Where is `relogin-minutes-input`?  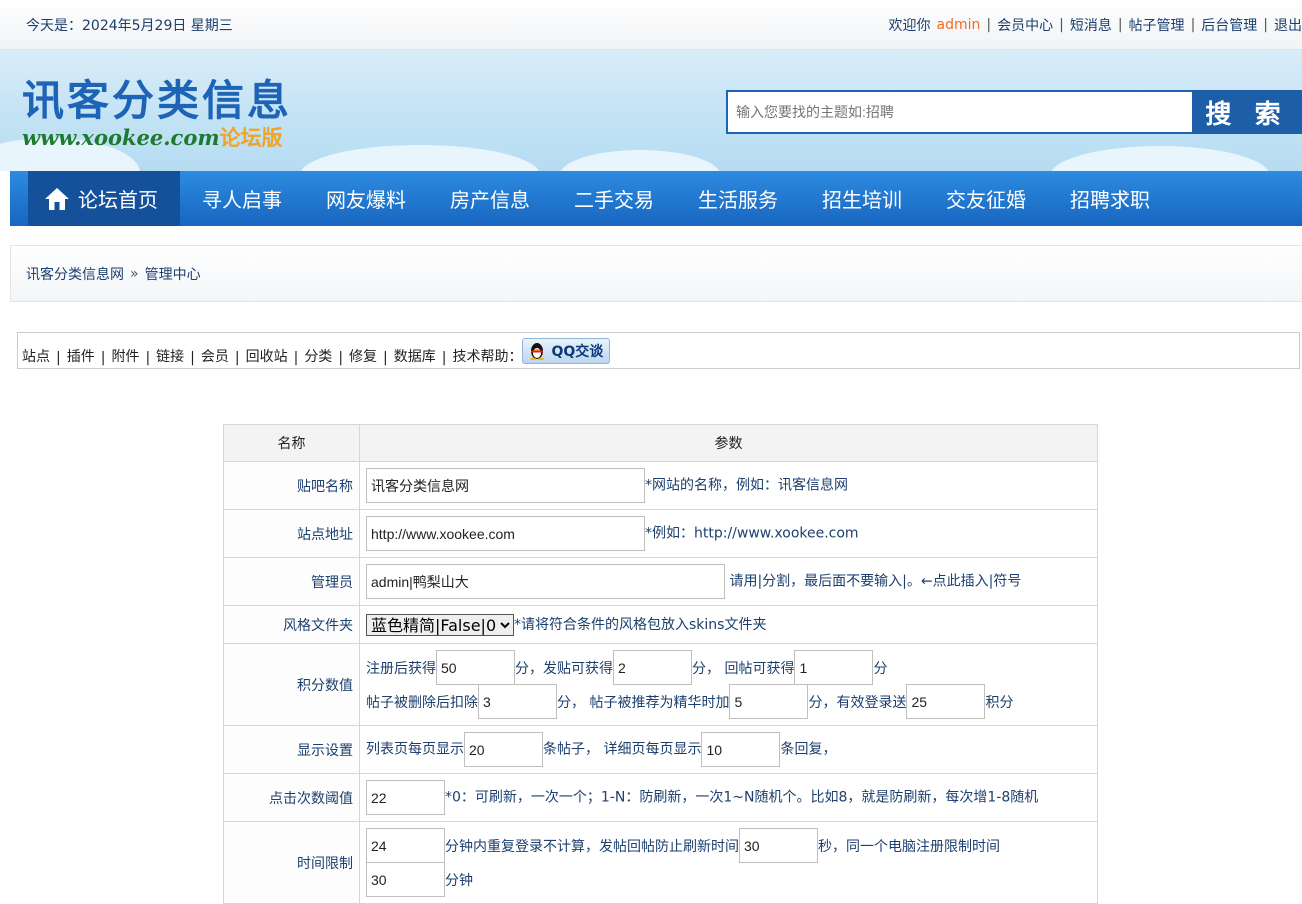 relogin-minutes-input is located at coordinates (405, 845).